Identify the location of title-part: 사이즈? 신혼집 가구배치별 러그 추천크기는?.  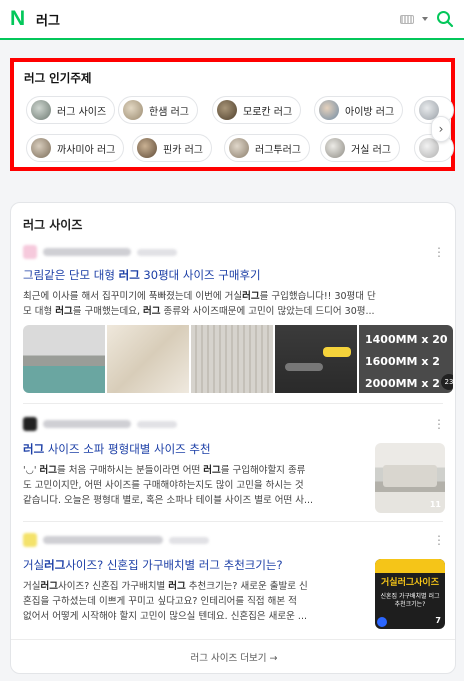
(174, 565).